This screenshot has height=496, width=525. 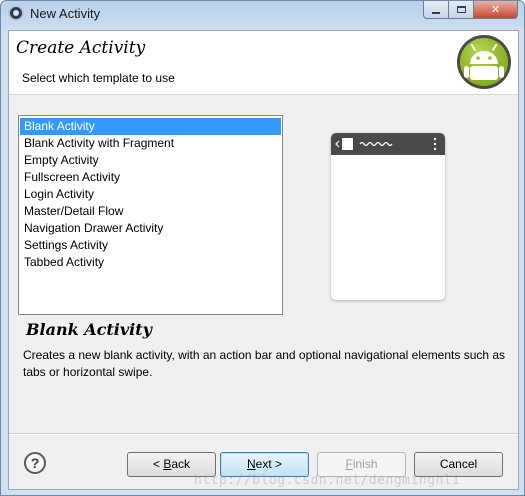 I want to click on list-item: Tabbed Activity, so click(x=150, y=262).